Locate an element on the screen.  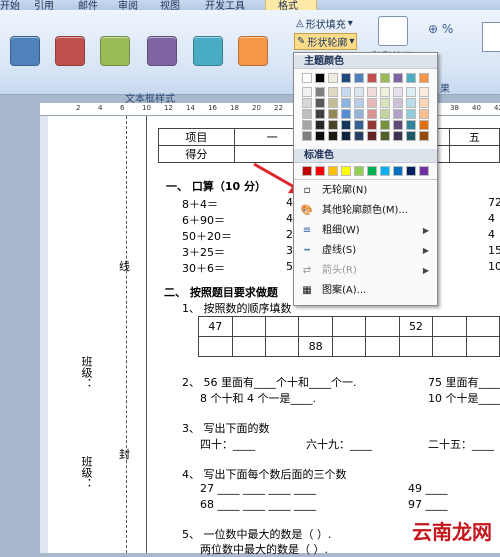
ruler-mark: 14 is located at coordinates (190, 108).